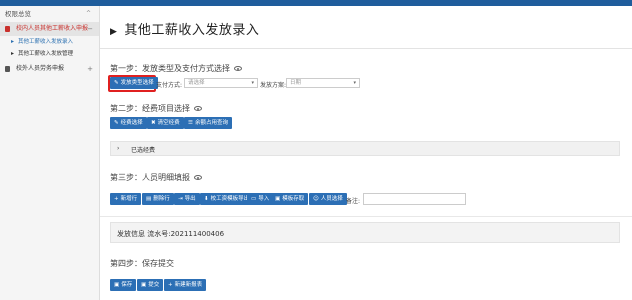 The height and width of the screenshot is (300, 632). What do you see at coordinates (414, 199) in the screenshot?
I see `remark-input` at bounding box center [414, 199].